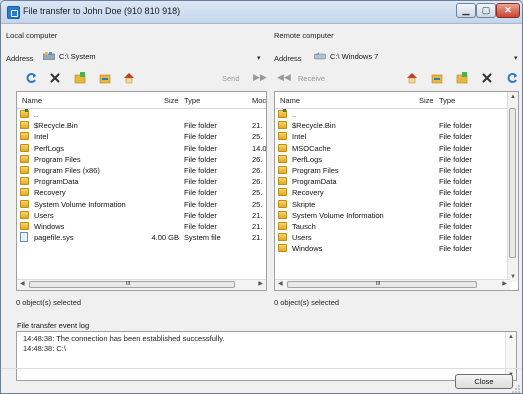  Describe the element at coordinates (437, 78) in the screenshot. I see `remote-rename-folder-icon` at that location.